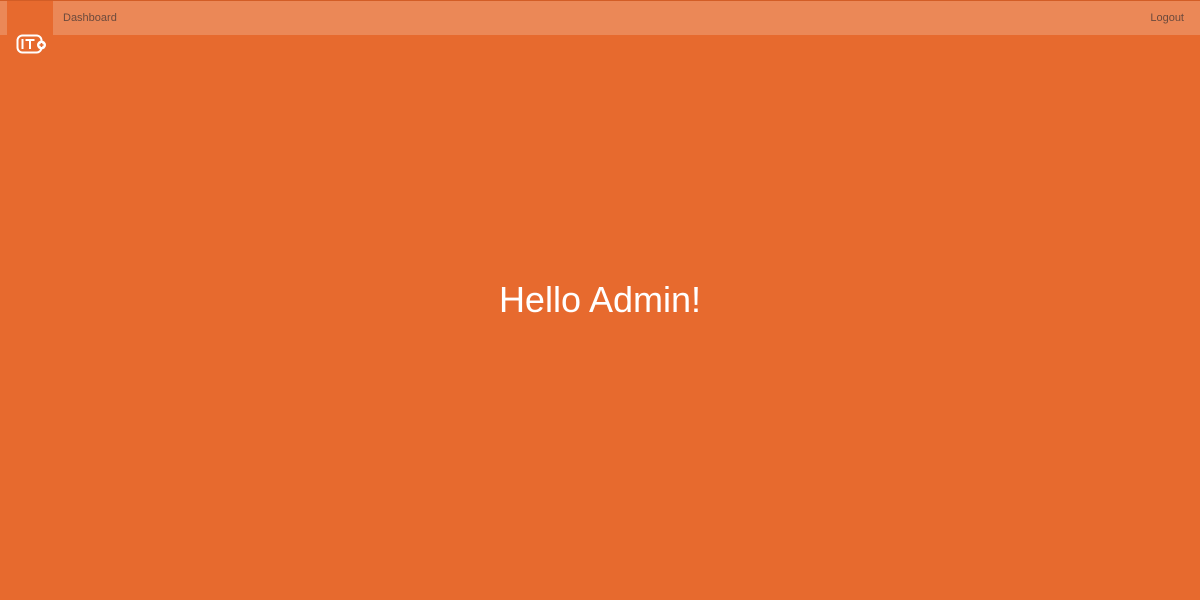 This screenshot has width=1200, height=600. I want to click on logout-link: Logout, so click(1167, 18).